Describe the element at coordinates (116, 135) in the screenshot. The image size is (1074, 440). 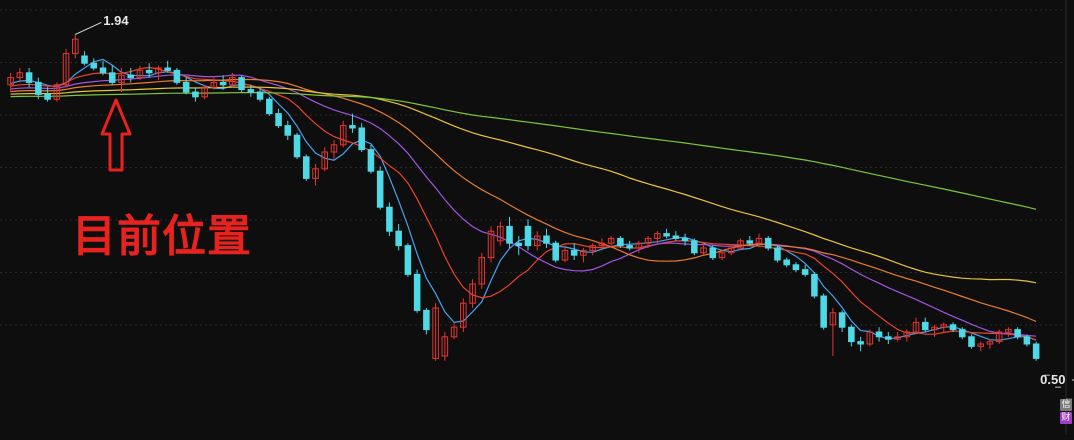
I see `up-arrow-icon` at that location.